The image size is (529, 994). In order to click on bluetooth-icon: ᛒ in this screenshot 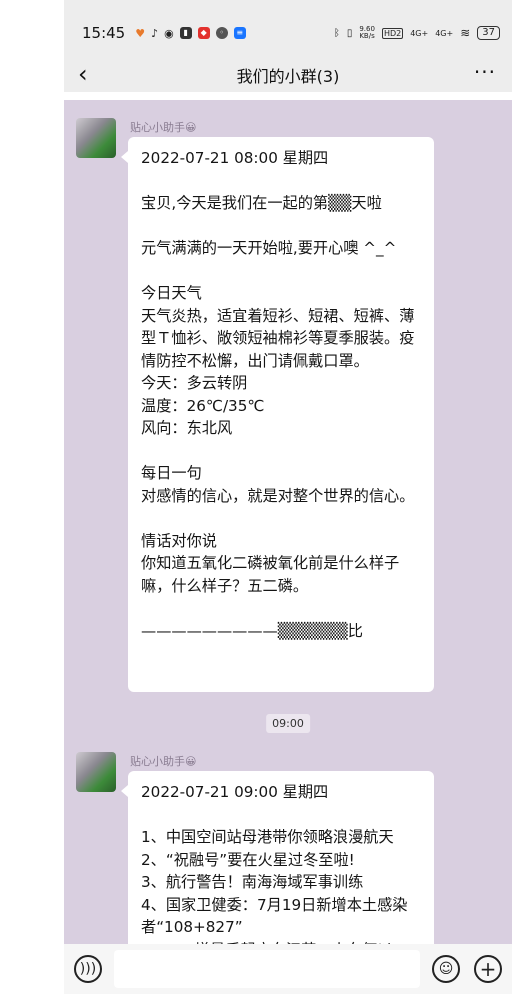, I will do `click(336, 33)`.